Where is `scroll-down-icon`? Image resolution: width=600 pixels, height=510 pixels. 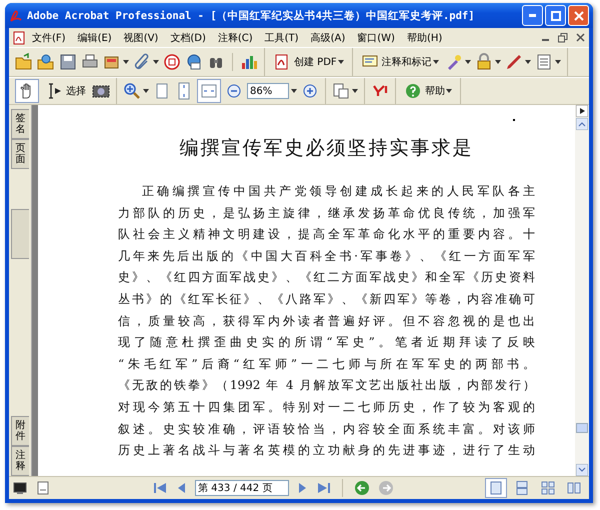
scroll-down-icon is located at coordinates (582, 470).